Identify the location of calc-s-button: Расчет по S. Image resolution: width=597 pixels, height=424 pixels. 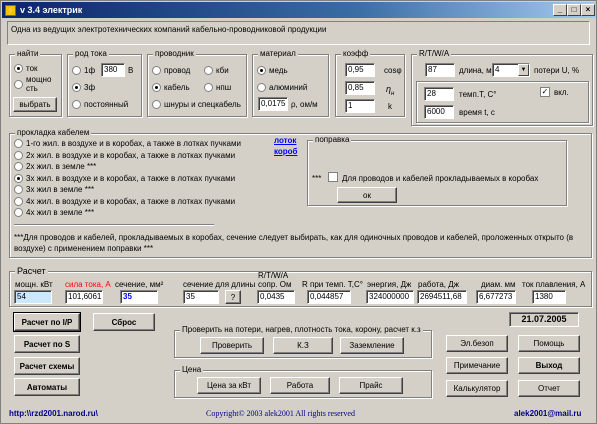
(47, 344).